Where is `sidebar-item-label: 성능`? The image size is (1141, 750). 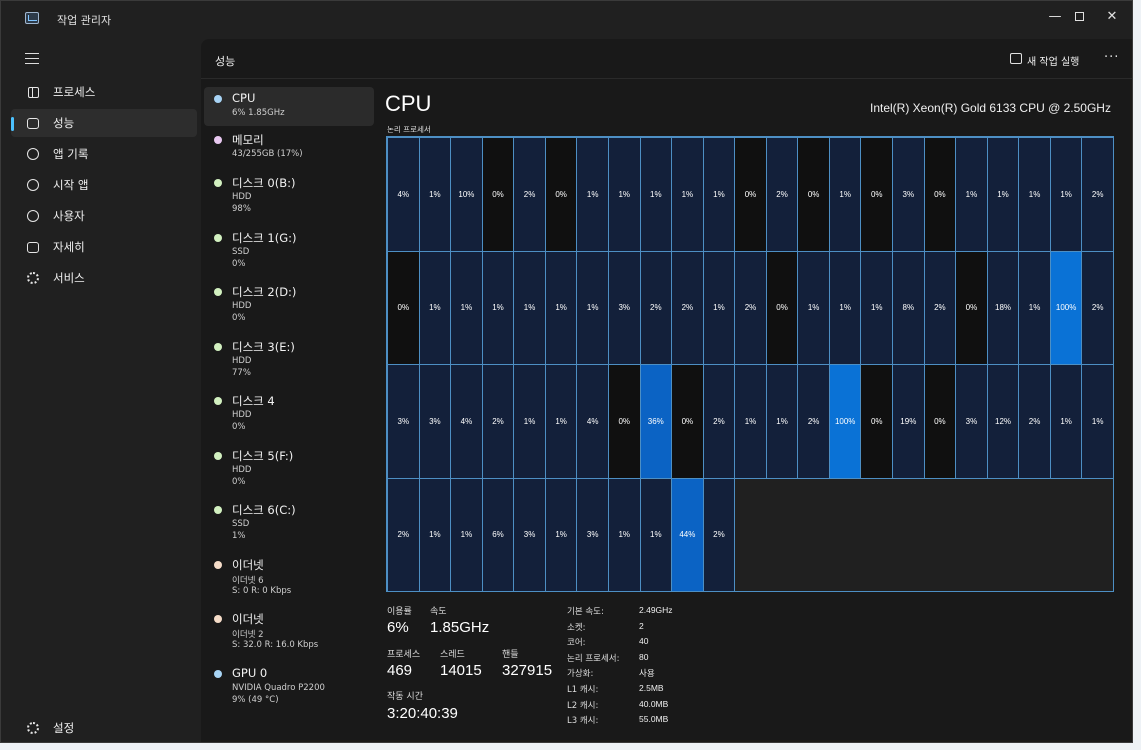
sidebar-item-label: 성능 is located at coordinates (64, 123).